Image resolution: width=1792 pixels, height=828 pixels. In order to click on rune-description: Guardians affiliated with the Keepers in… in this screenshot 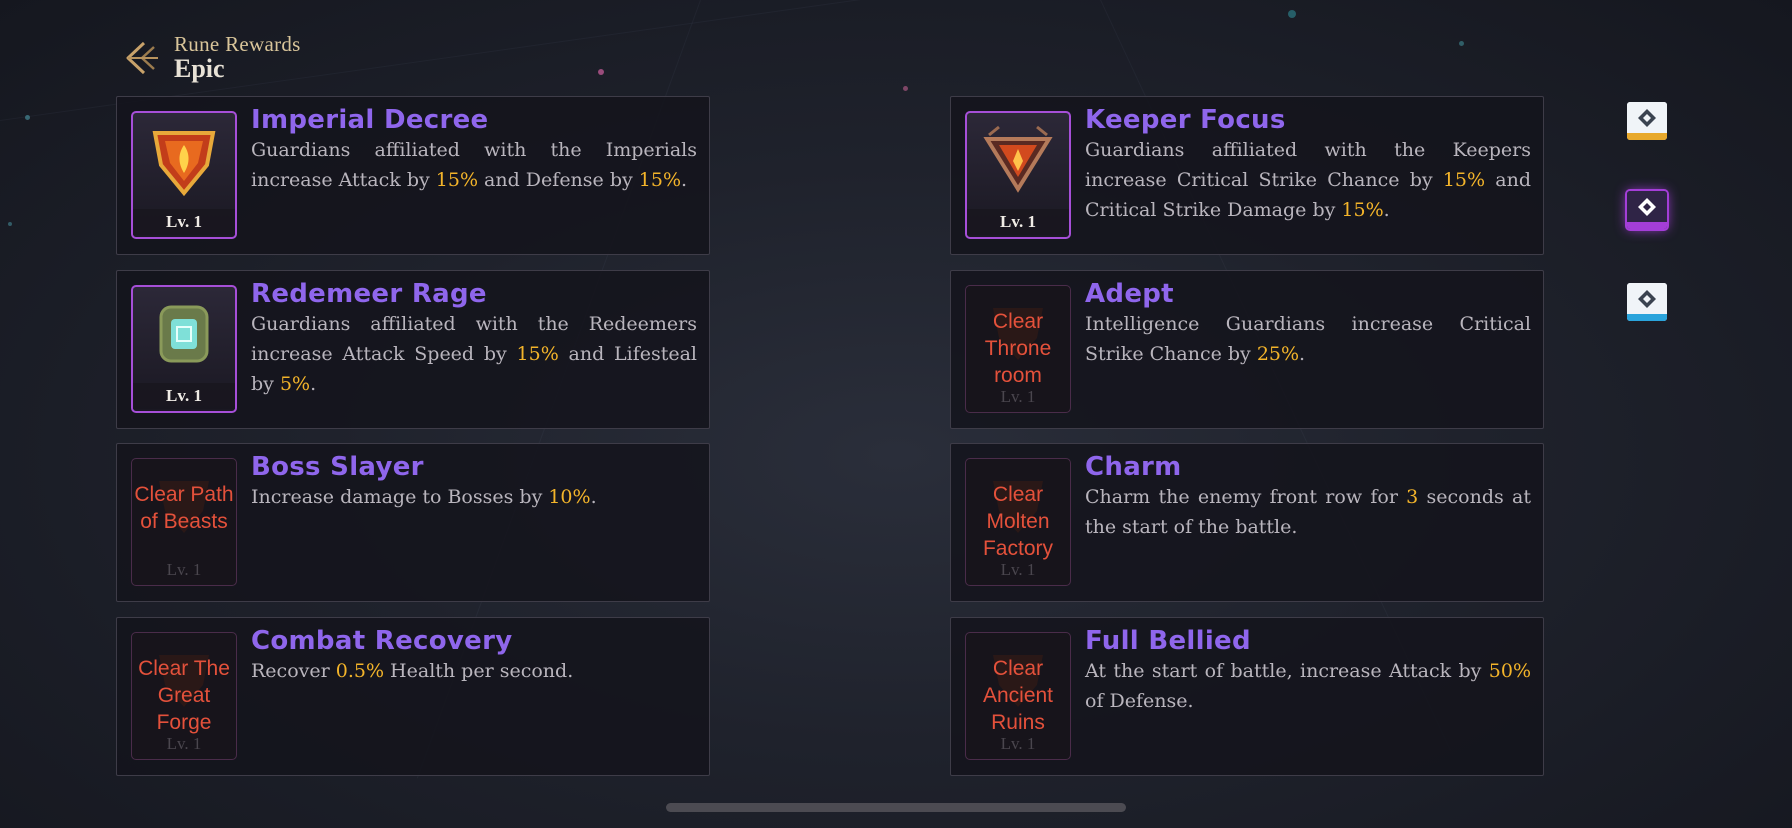, I will do `click(1308, 180)`.